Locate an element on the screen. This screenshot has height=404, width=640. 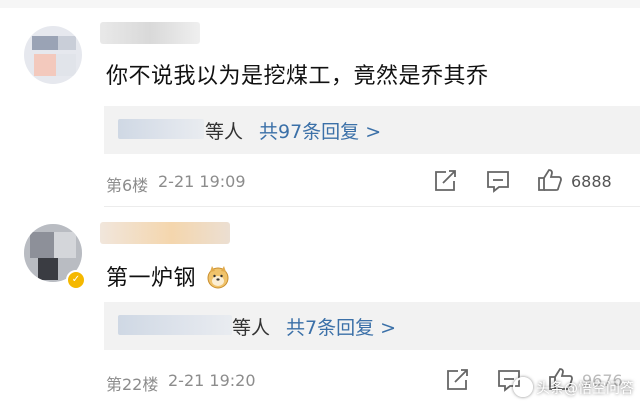
share-icon is located at coordinates (457, 380).